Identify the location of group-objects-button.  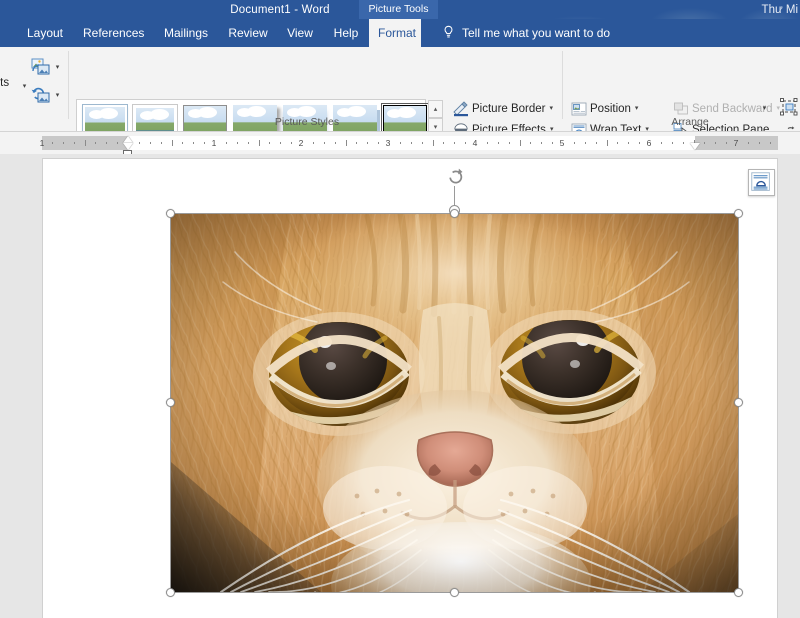
(789, 107).